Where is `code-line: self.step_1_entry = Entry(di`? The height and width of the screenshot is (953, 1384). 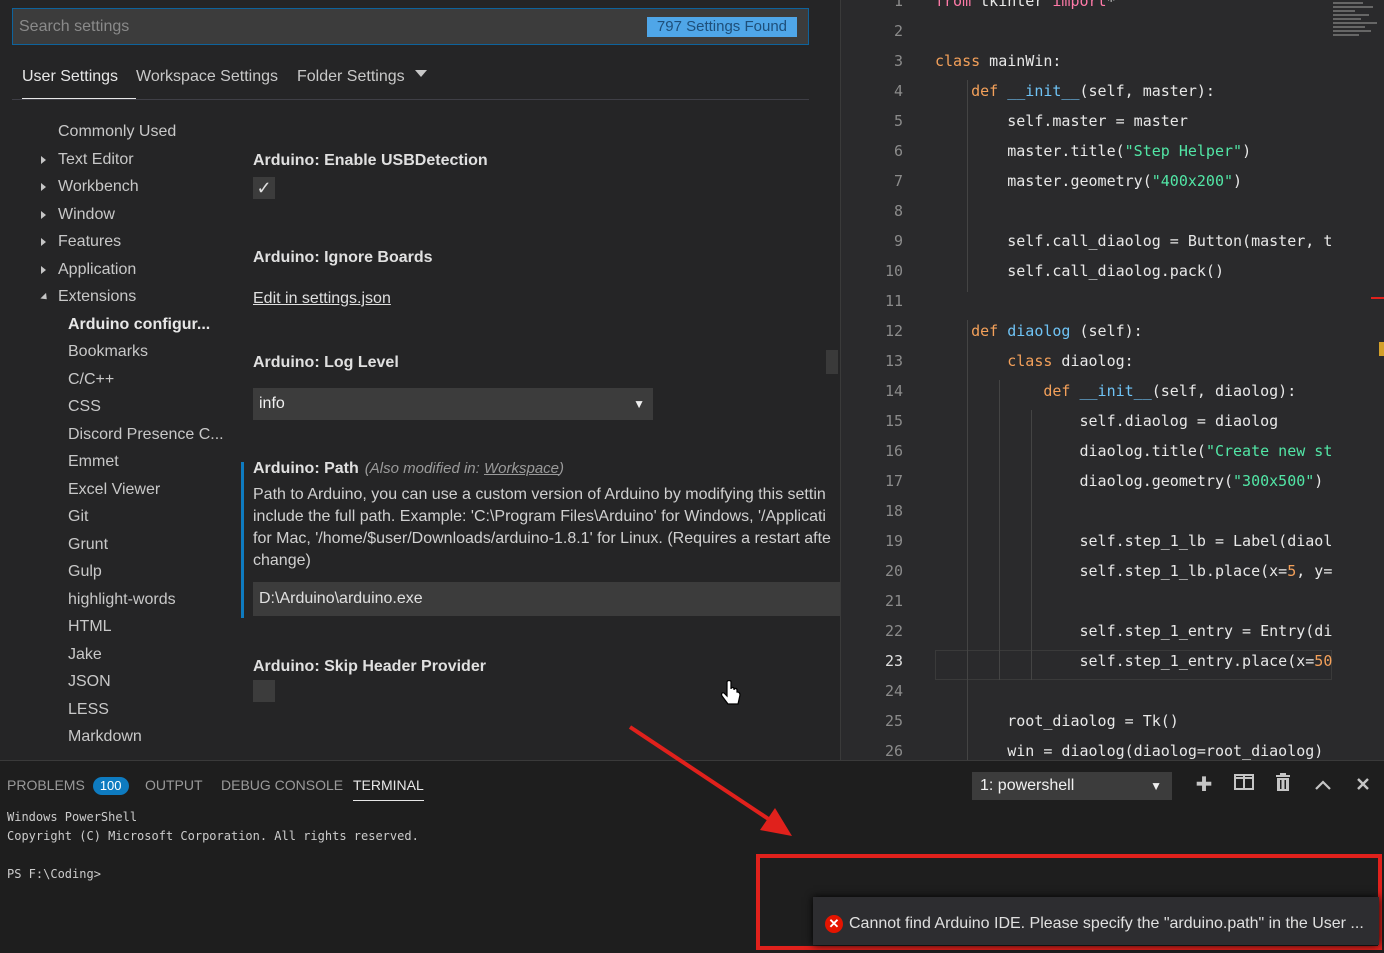 code-line: self.step_1_entry = Entry(di is located at coordinates (1133, 631).